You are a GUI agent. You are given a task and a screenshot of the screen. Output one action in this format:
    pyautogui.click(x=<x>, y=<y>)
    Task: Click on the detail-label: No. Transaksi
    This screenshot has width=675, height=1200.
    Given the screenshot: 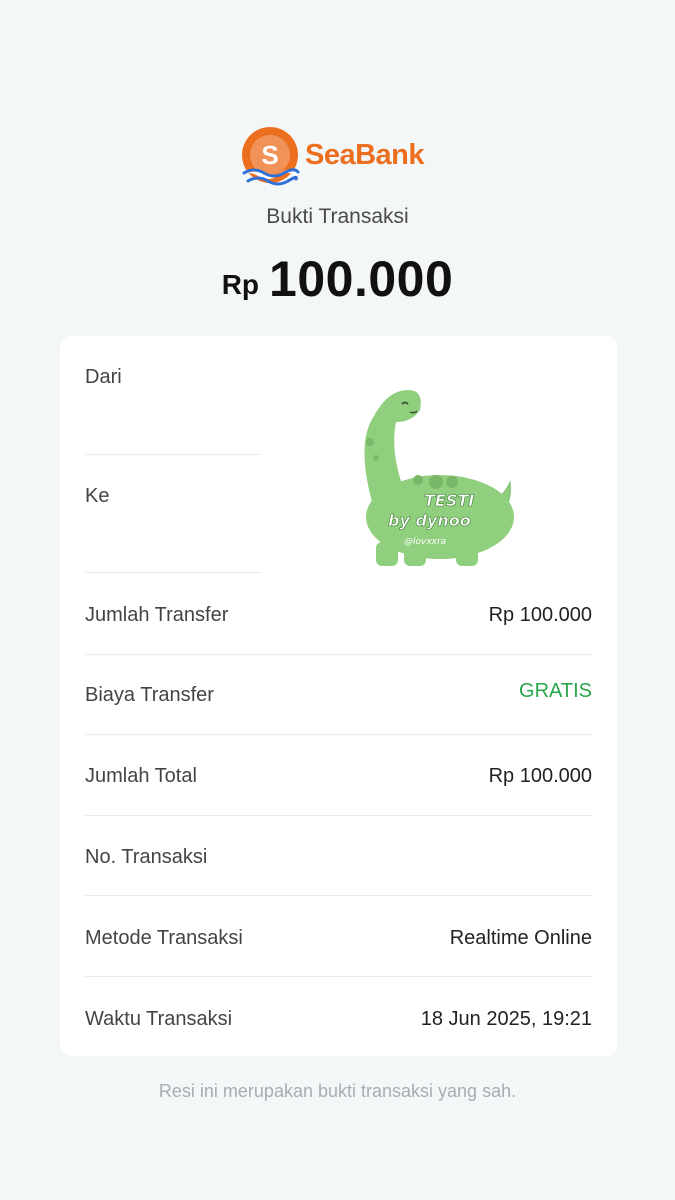 What is the action you would take?
    pyautogui.click(x=146, y=857)
    